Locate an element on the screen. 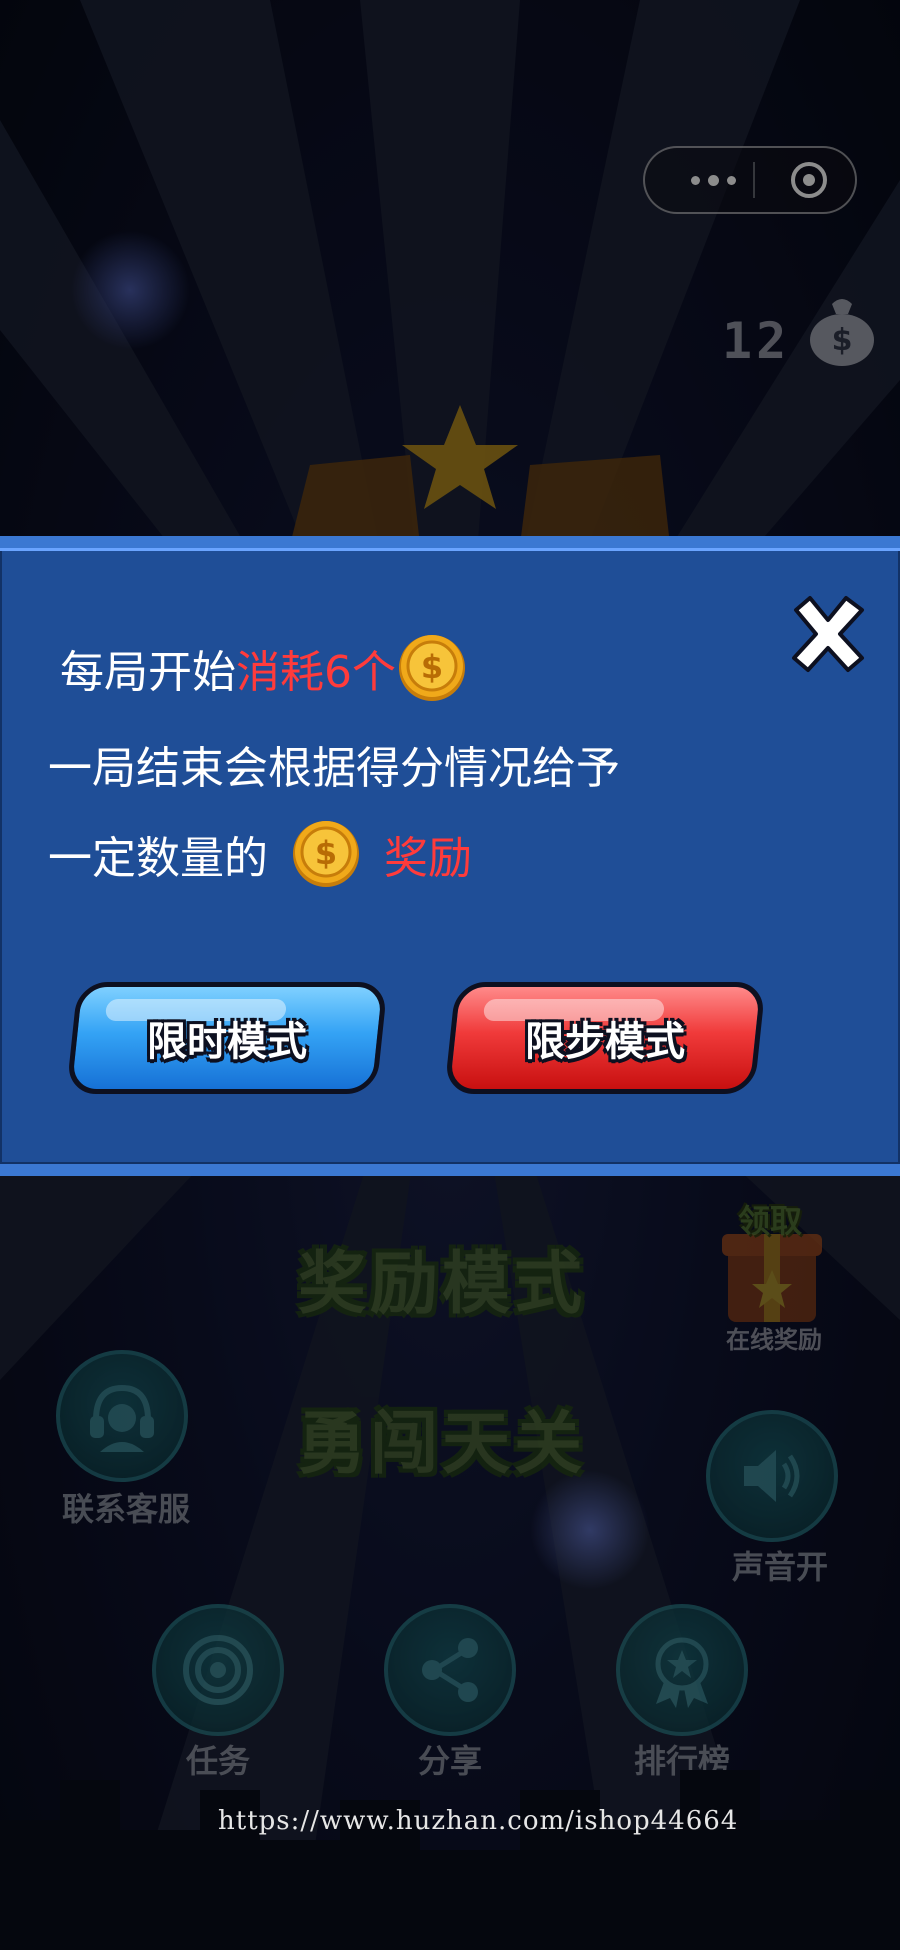 The width and height of the screenshot is (900, 1950). steps-mode-label: 限步模式 is located at coordinates (605, 1042).